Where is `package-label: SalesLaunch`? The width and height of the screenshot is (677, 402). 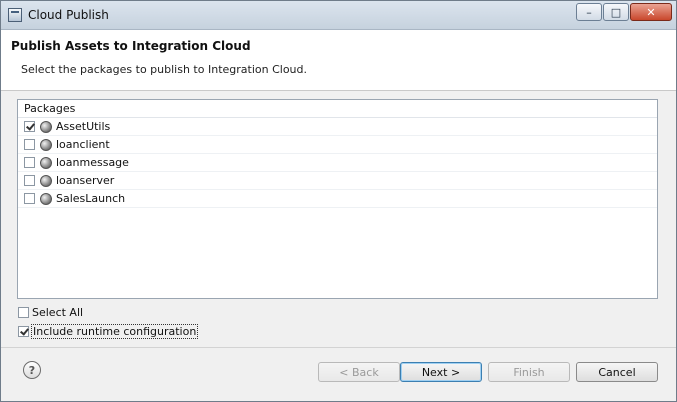 package-label: SalesLaunch is located at coordinates (91, 198).